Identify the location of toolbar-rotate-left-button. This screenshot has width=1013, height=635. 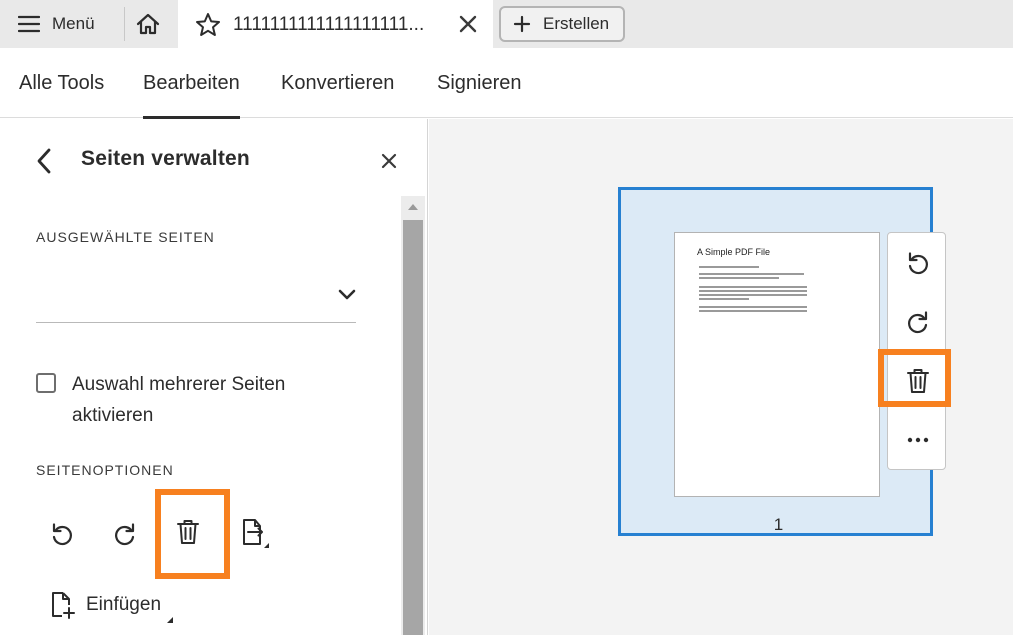
(917, 263).